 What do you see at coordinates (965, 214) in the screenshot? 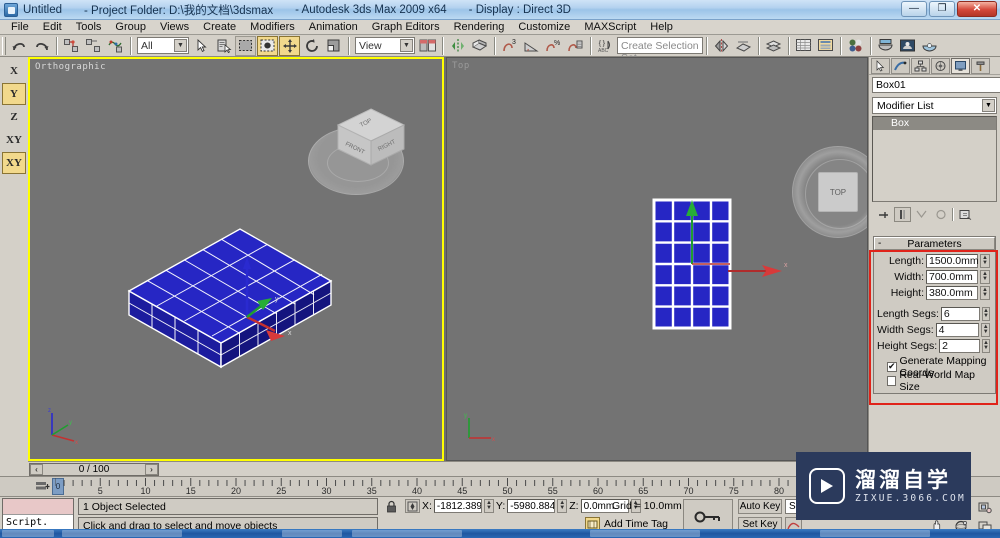
I see `configure-modifier-sets-icon` at bounding box center [965, 214].